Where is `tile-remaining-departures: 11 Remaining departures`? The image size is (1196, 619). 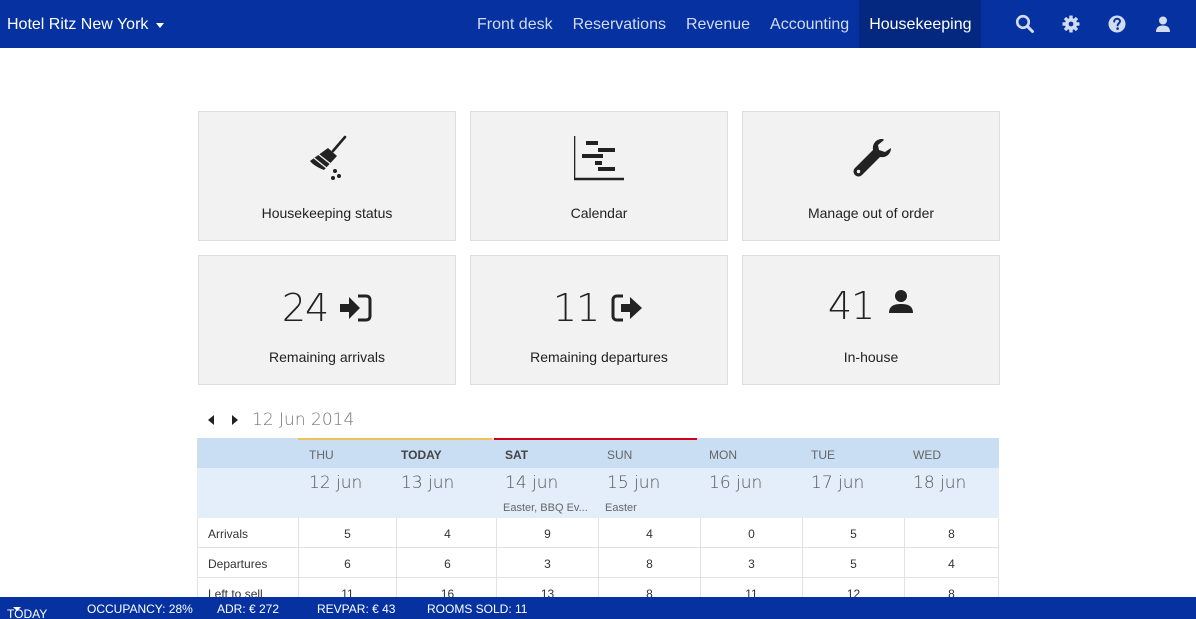
tile-remaining-departures: 11 Remaining departures is located at coordinates (599, 320).